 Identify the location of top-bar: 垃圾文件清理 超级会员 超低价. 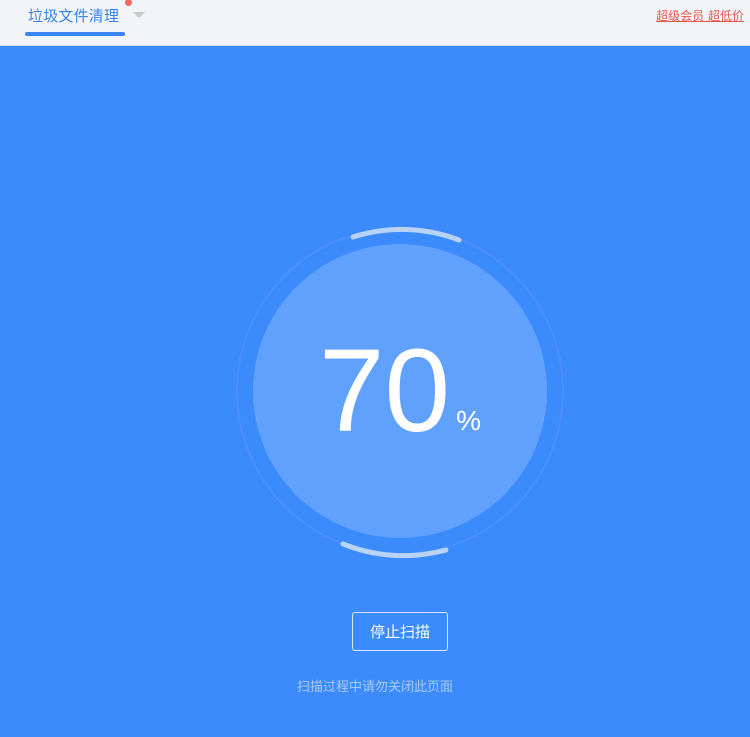
(375, 23).